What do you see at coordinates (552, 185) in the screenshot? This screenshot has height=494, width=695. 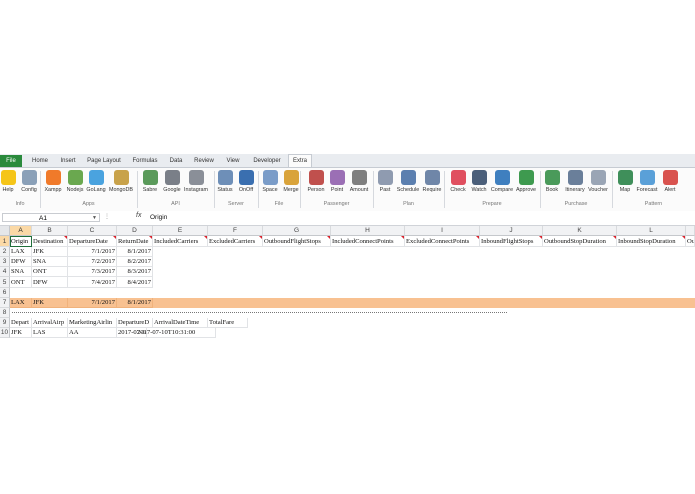 I see `book-button: Book` at bounding box center [552, 185].